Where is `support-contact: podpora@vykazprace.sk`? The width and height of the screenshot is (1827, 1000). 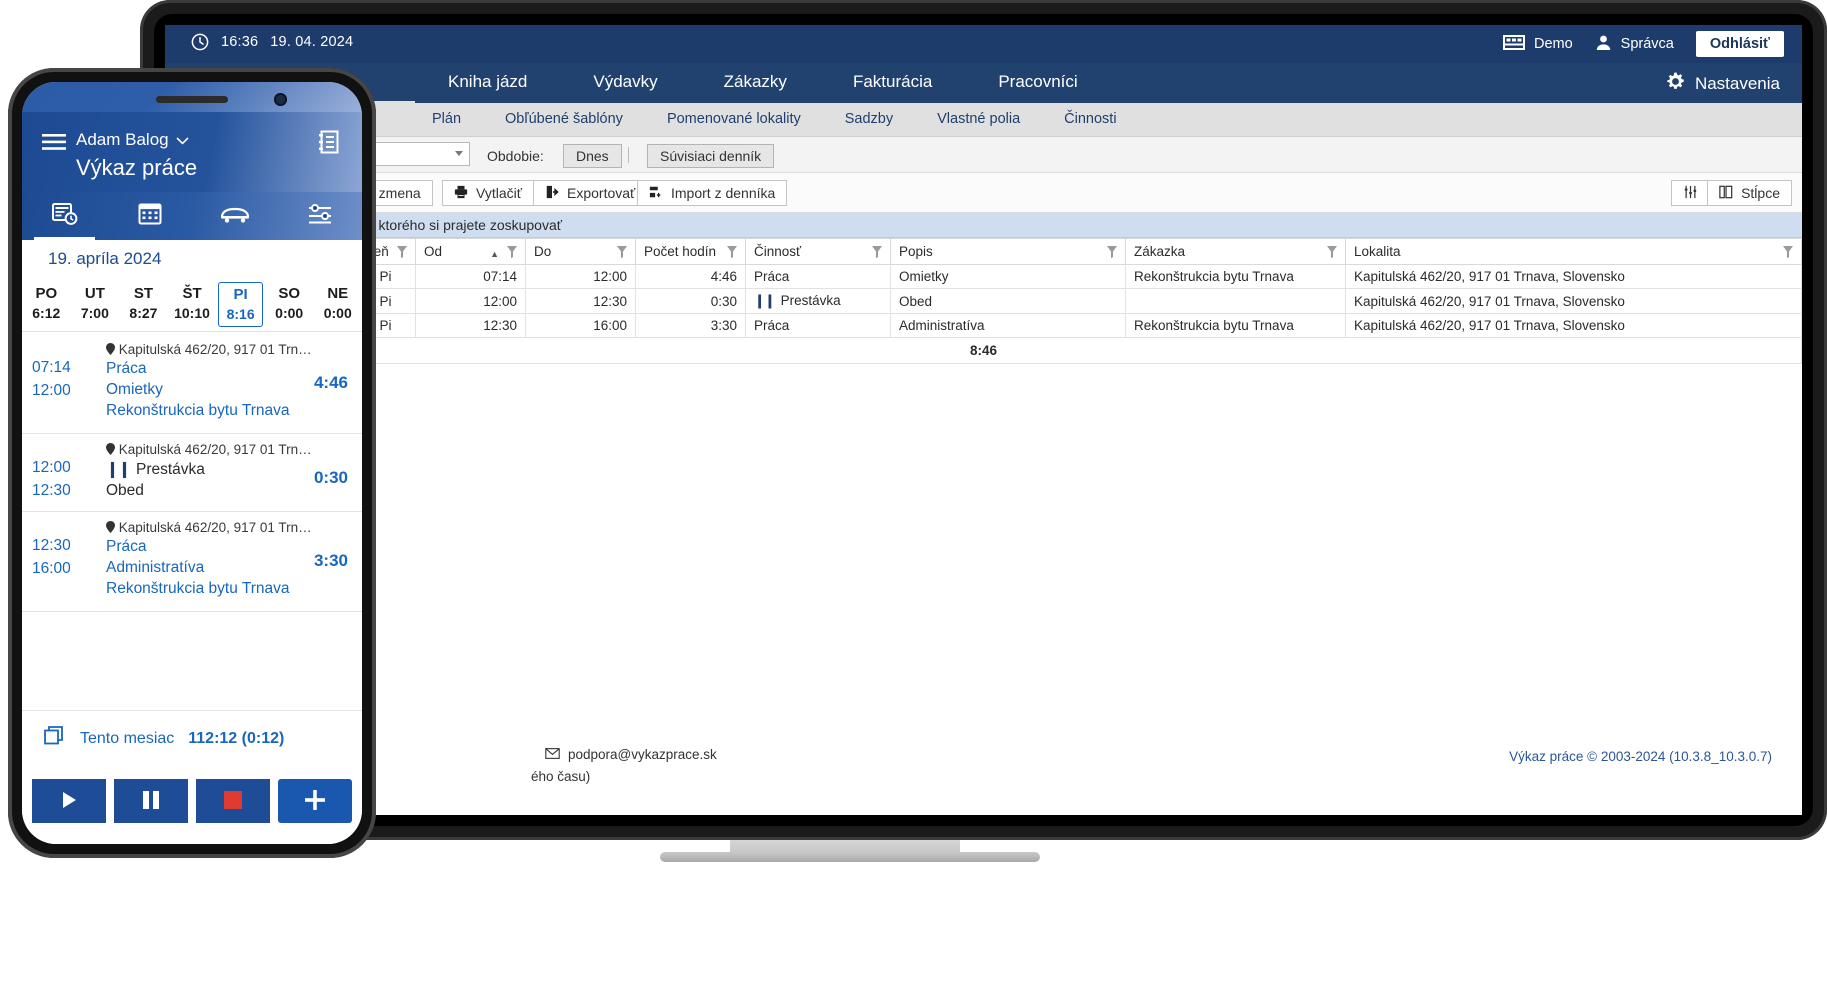 support-contact: podpora@vykazprace.sk is located at coordinates (631, 754).